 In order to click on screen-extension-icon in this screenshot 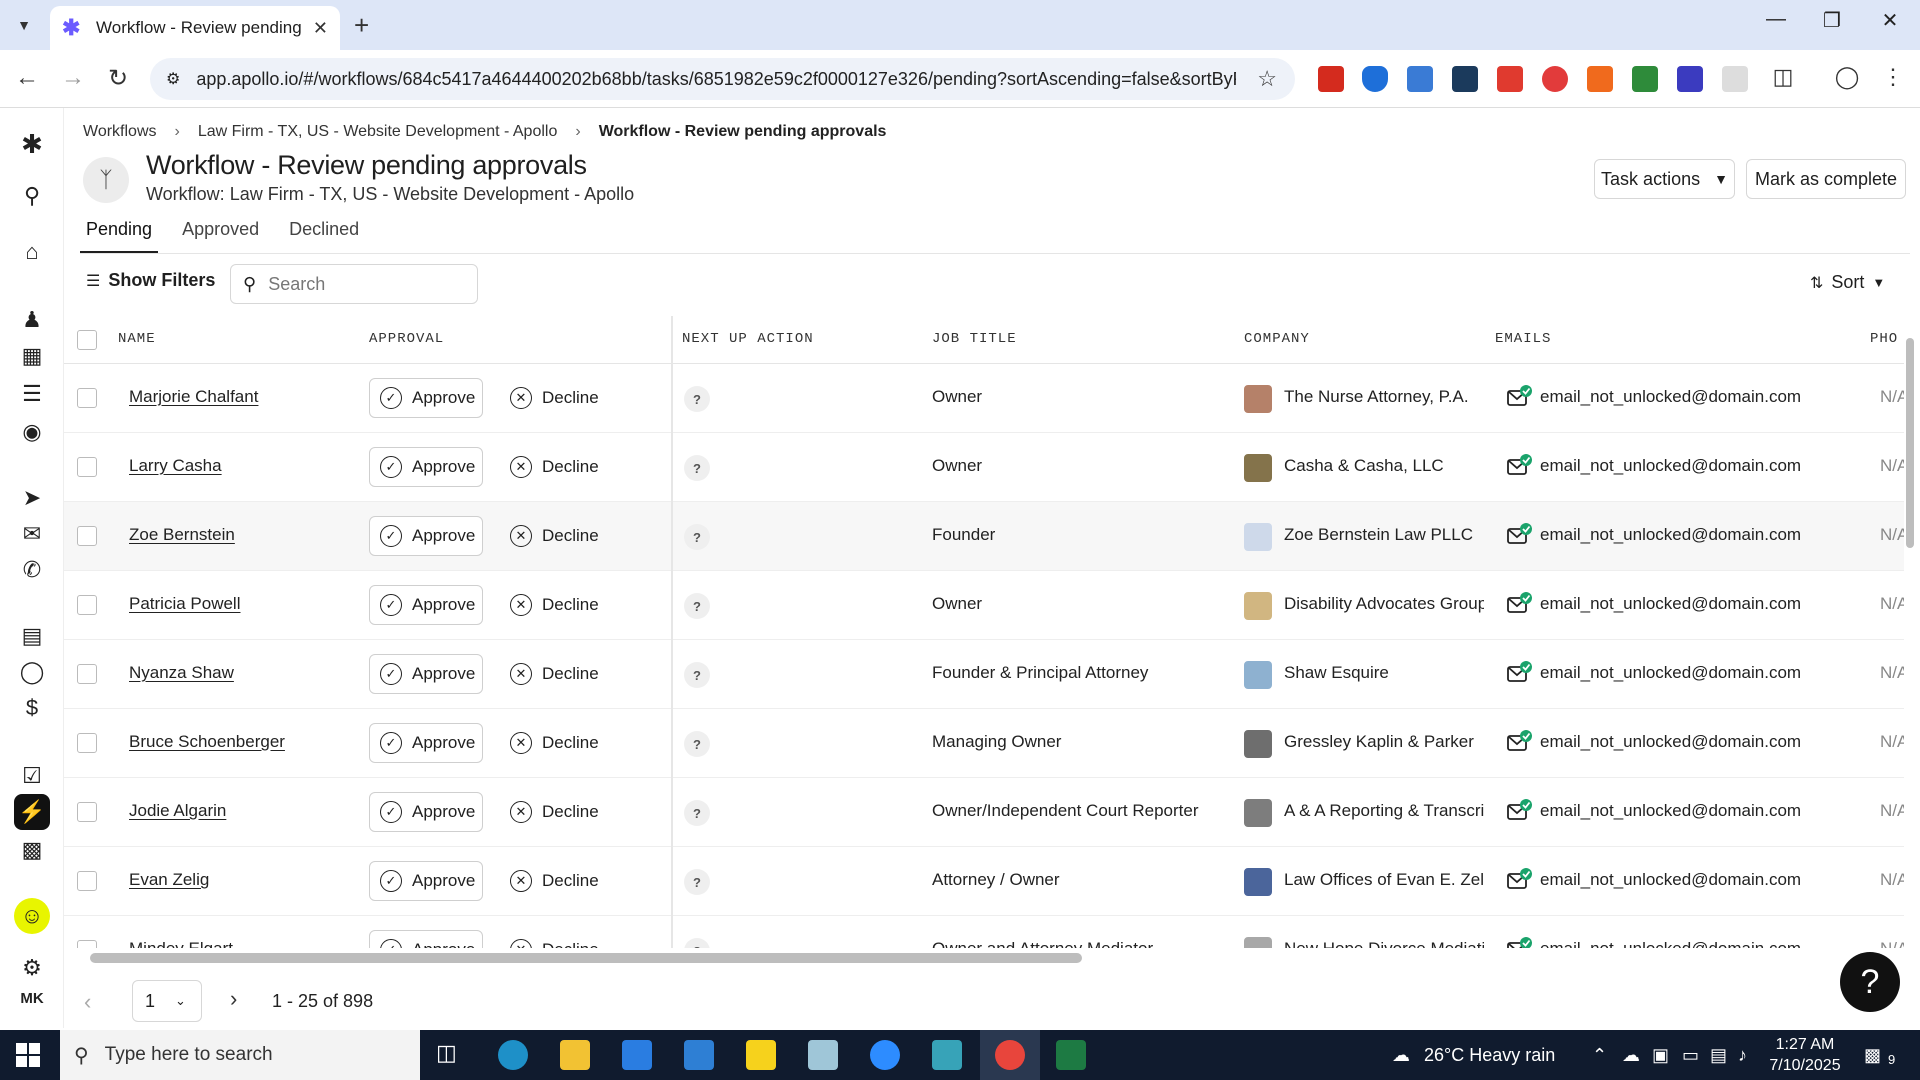, I will do `click(1465, 79)`.